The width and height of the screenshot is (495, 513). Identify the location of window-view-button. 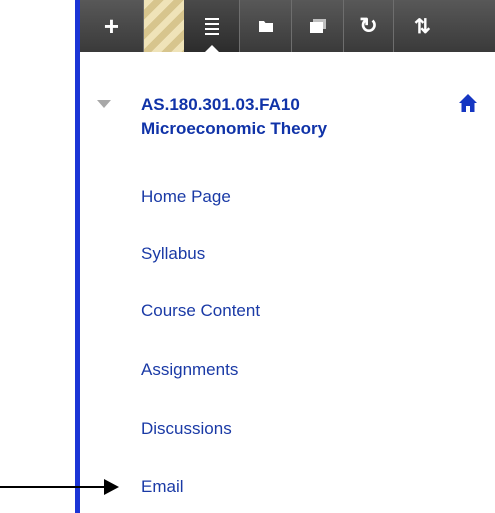
(318, 26).